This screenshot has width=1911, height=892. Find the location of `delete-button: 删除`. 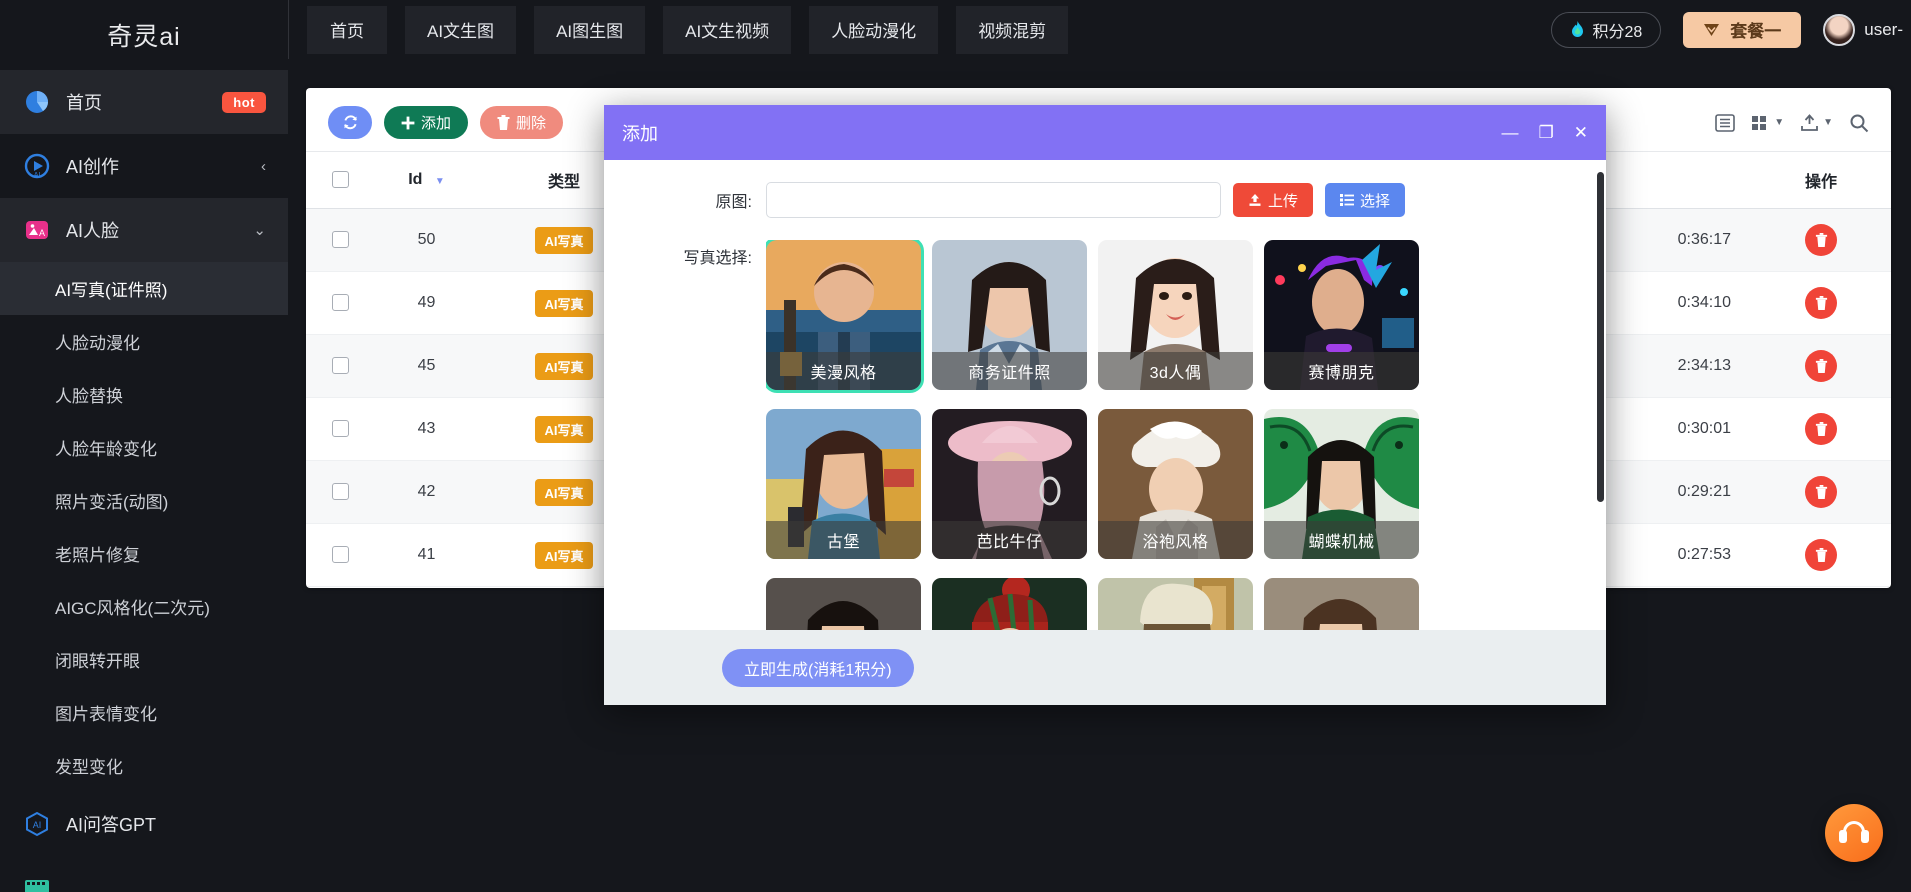

delete-button: 删除 is located at coordinates (522, 122).